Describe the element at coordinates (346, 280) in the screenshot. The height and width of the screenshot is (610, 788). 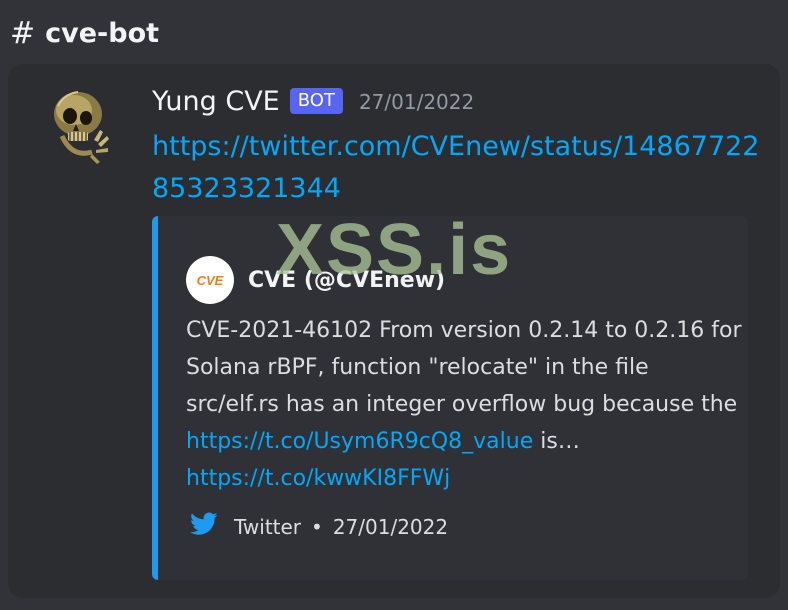
I see `embed-author-name: CVE (@CVEnew)` at that location.